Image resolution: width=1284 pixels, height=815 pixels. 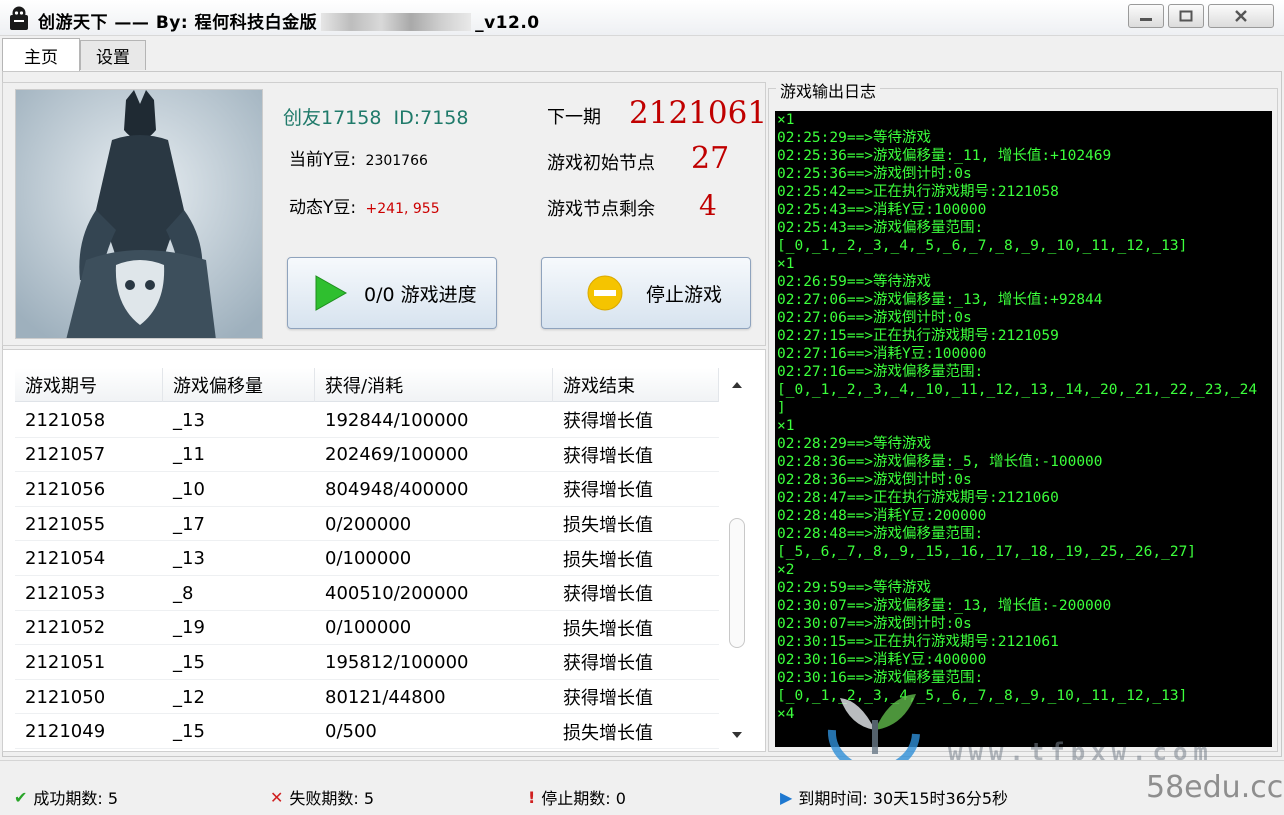 I want to click on minimize-icon, so click(x=1146, y=19).